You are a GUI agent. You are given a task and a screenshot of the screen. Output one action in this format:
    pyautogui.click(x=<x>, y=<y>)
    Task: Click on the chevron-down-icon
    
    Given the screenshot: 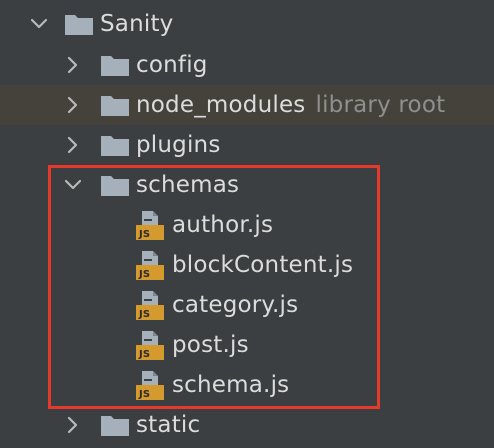 What is the action you would take?
    pyautogui.click(x=39, y=24)
    